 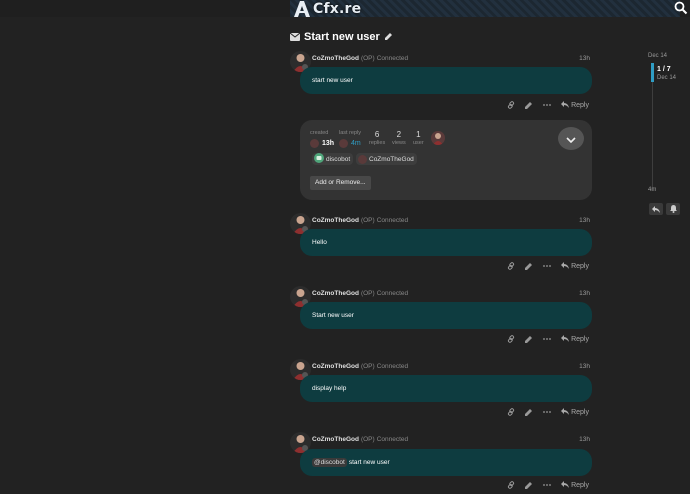 What do you see at coordinates (652, 72) in the screenshot?
I see `timeline-handle` at bounding box center [652, 72].